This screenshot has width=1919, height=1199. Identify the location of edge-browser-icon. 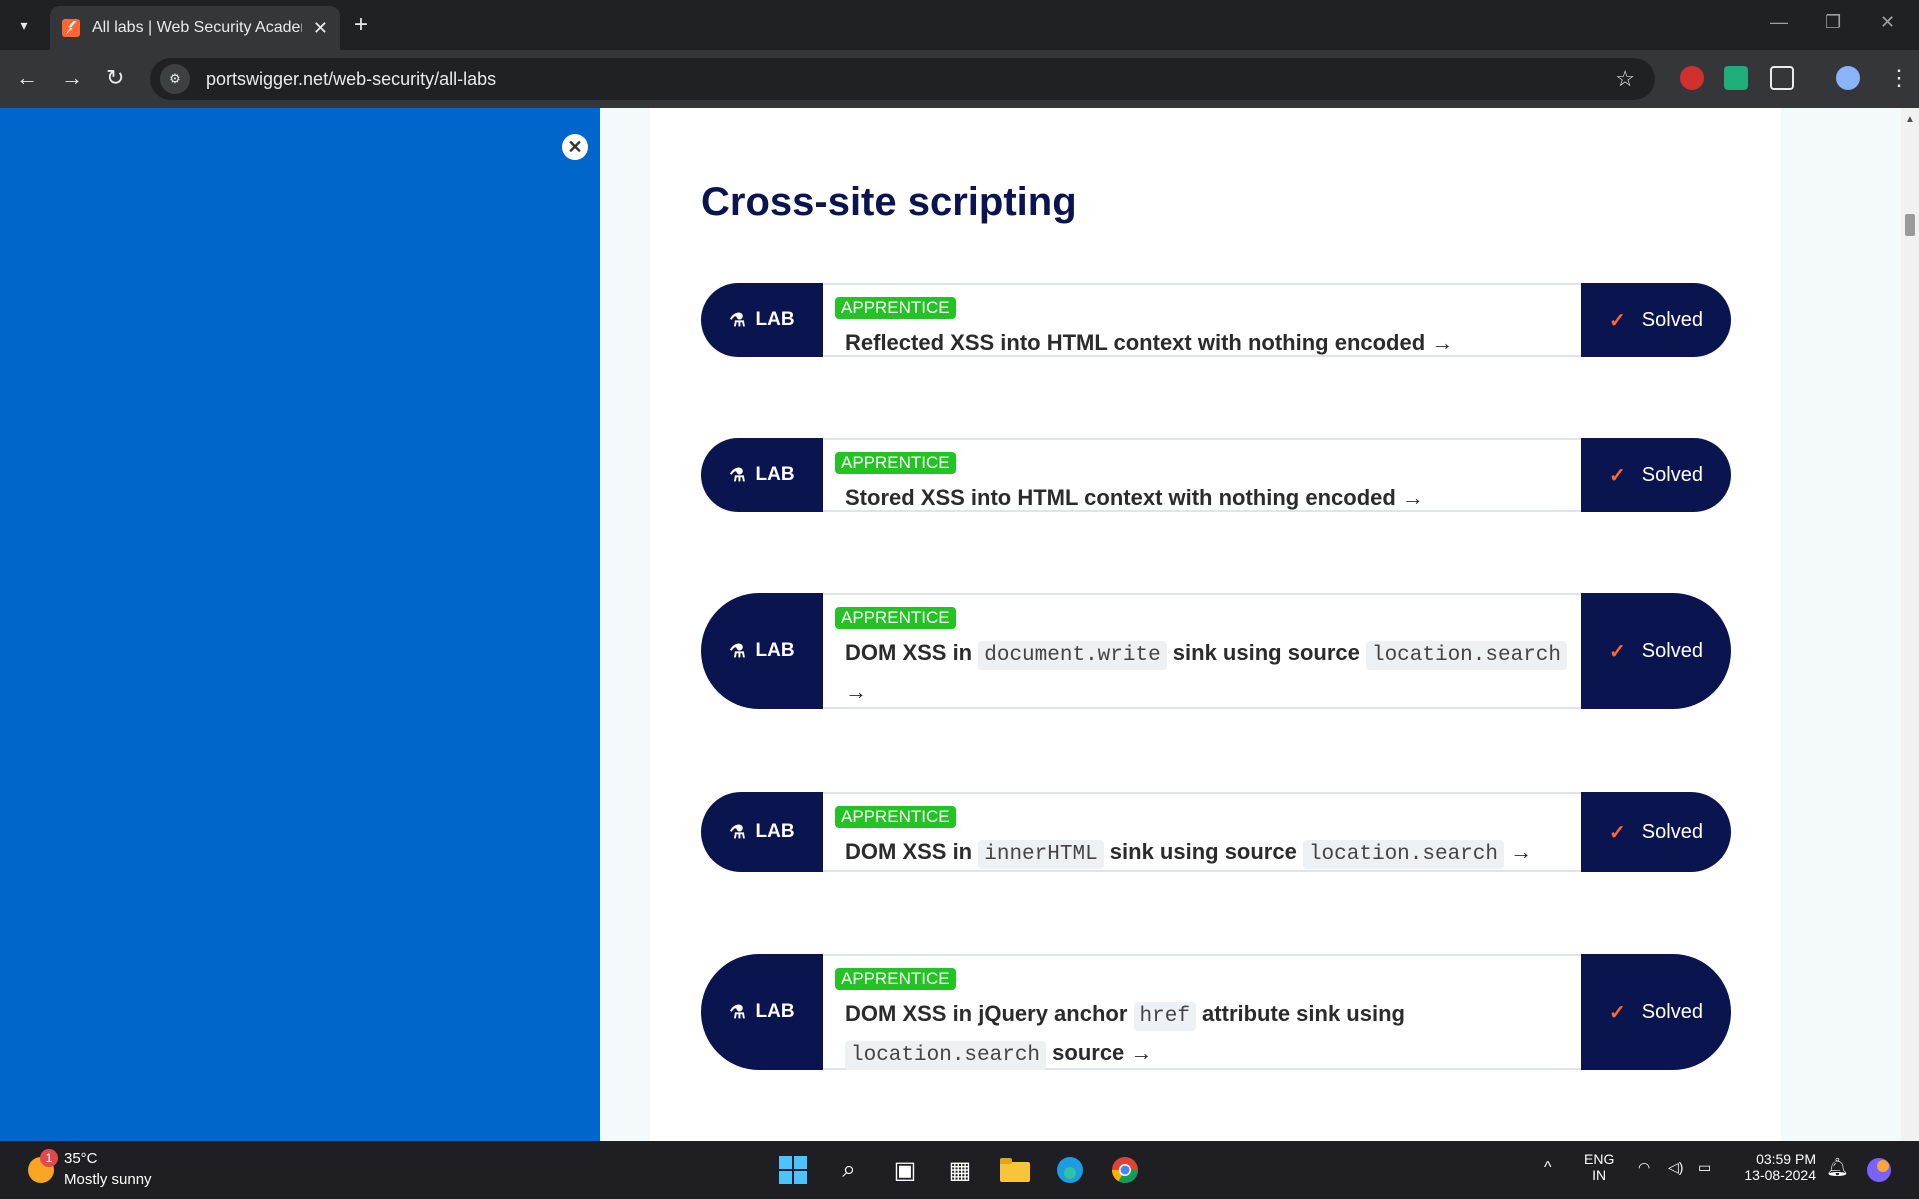
(1070, 1170).